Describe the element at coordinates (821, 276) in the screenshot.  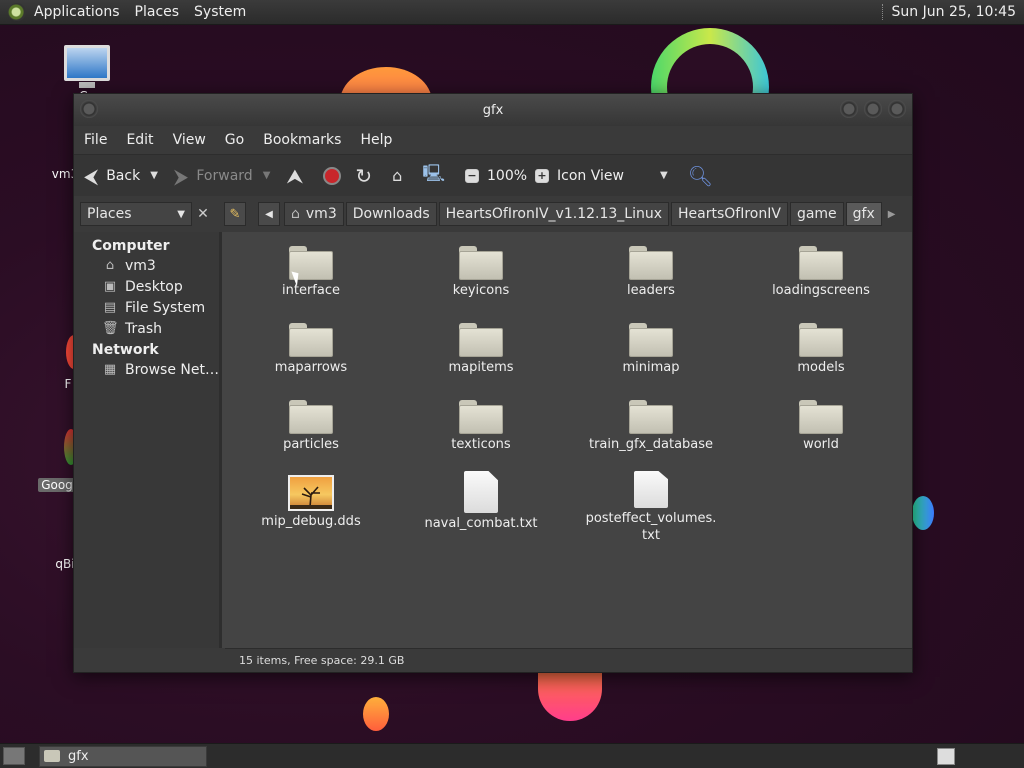
I see `file-item: loadingscreens` at that location.